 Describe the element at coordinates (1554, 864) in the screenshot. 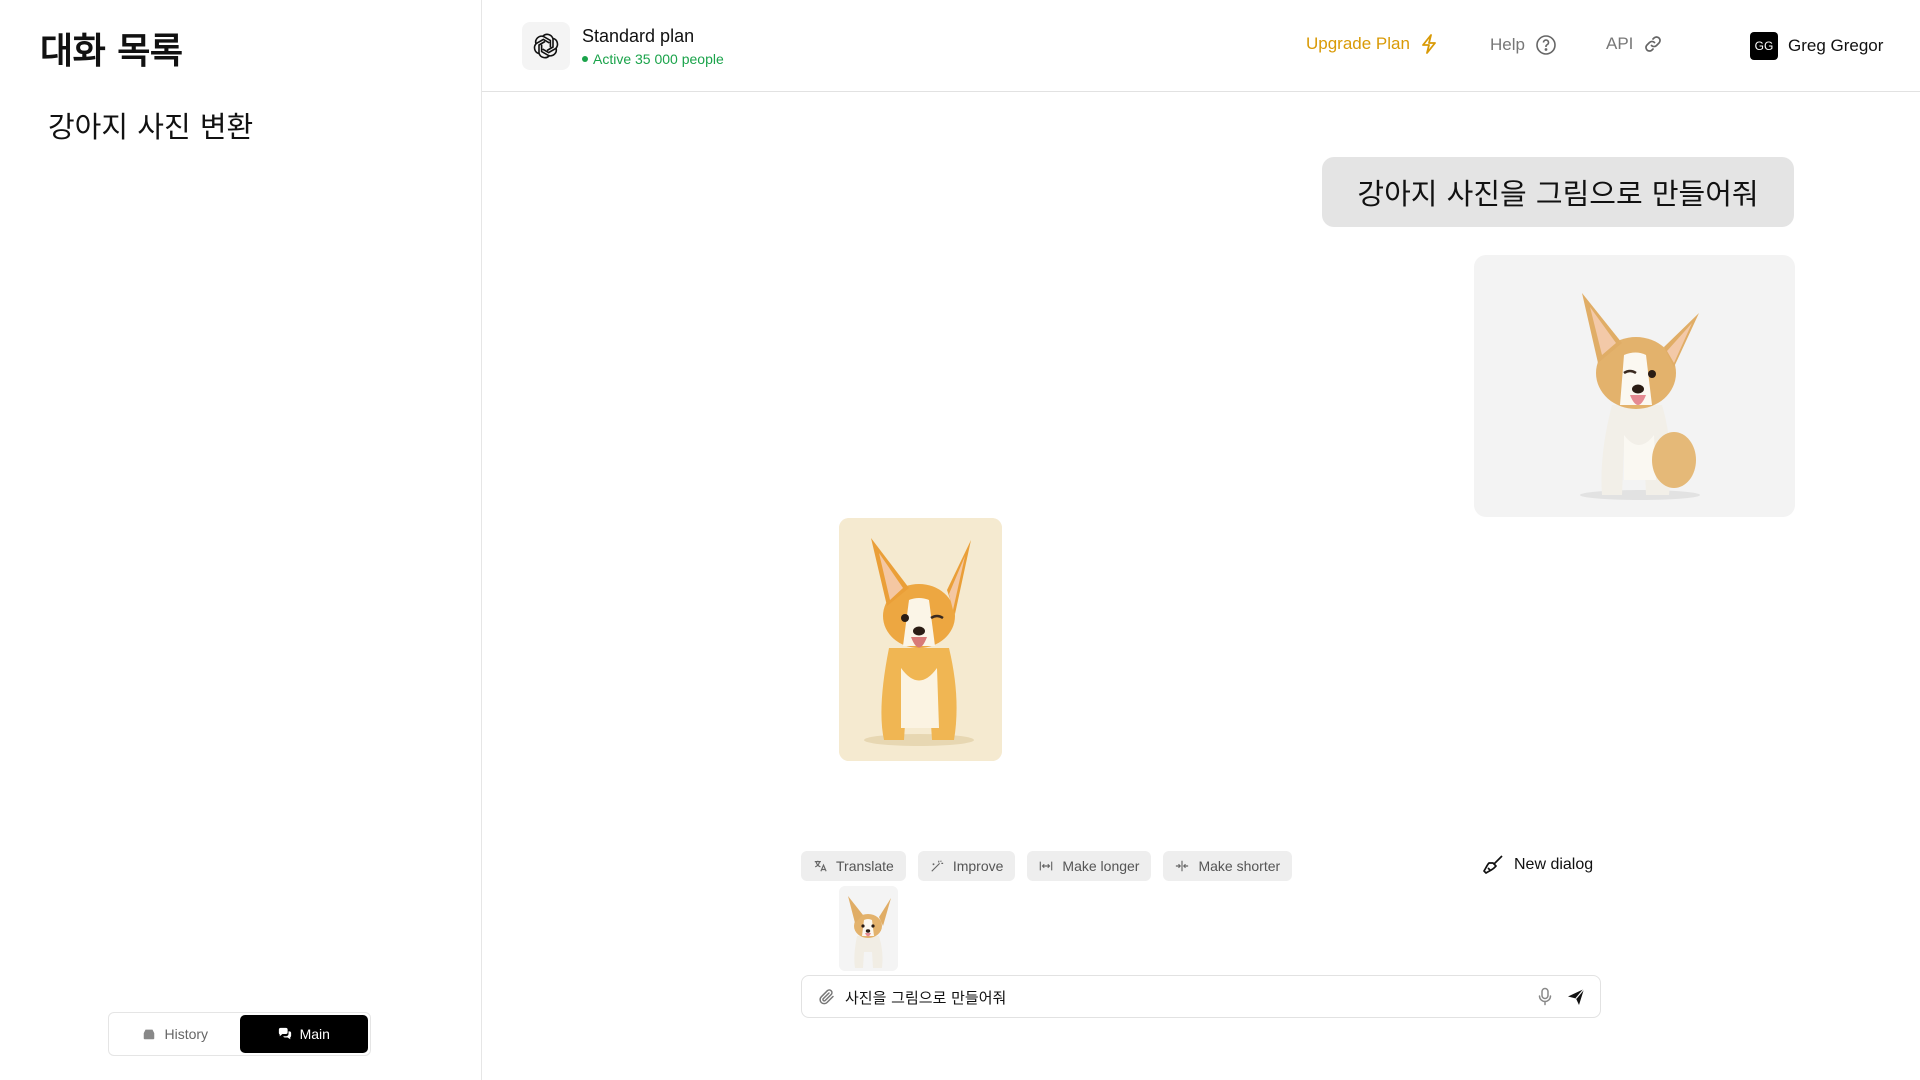

I see `new-dialog-label: New dialog` at that location.